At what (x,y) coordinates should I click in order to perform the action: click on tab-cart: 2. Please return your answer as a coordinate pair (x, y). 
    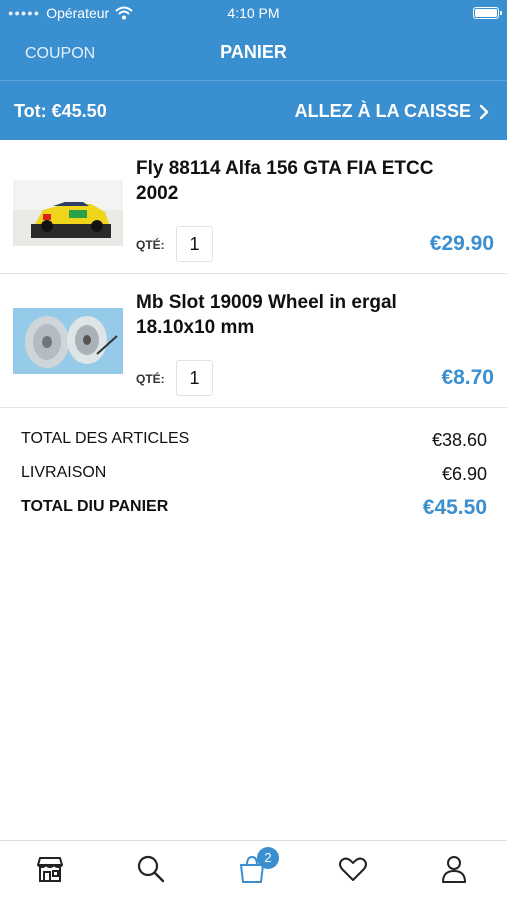
    Looking at the image, I should click on (257, 868).